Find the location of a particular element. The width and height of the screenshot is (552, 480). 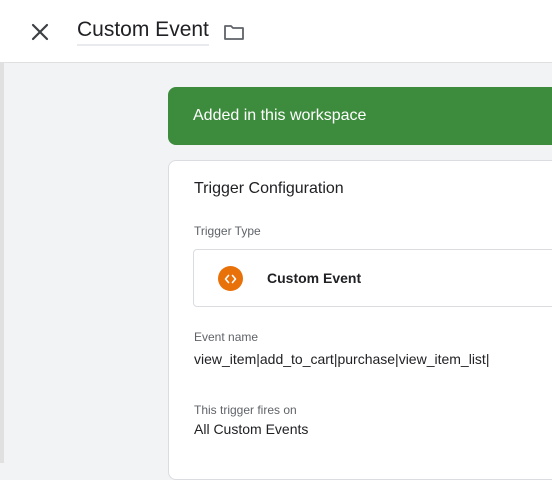

banner-text: Added in this workspace is located at coordinates (280, 115).